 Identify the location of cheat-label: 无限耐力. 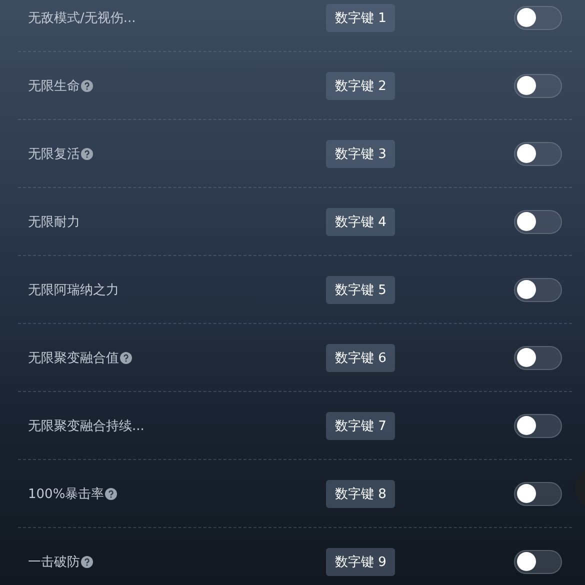
(54, 222).